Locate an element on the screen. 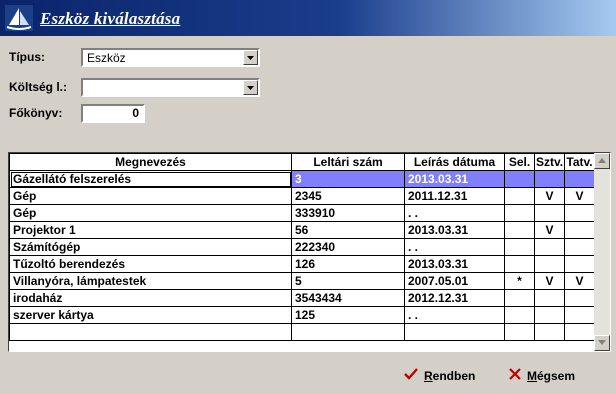 The width and height of the screenshot is (616, 394). table-row: Számítógép 222340. . is located at coordinates (302, 247).